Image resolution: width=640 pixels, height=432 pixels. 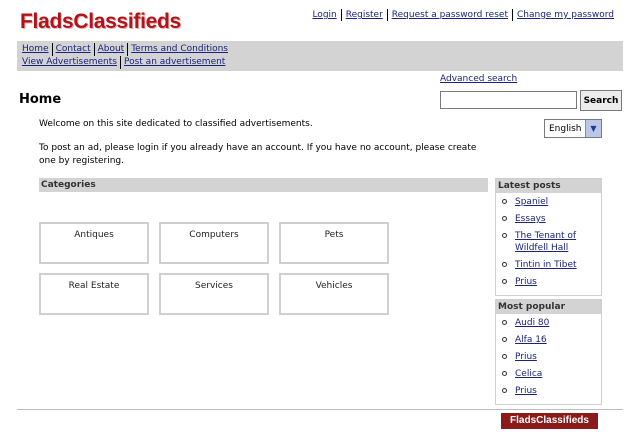 I want to click on nav-contact: Contact, so click(x=72, y=49).